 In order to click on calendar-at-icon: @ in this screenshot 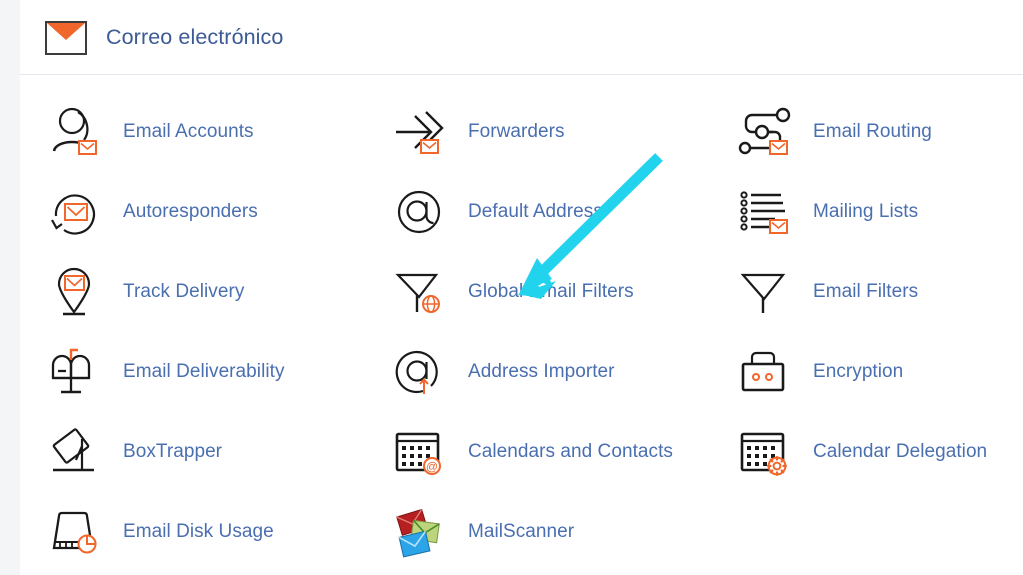, I will do `click(421, 452)`.